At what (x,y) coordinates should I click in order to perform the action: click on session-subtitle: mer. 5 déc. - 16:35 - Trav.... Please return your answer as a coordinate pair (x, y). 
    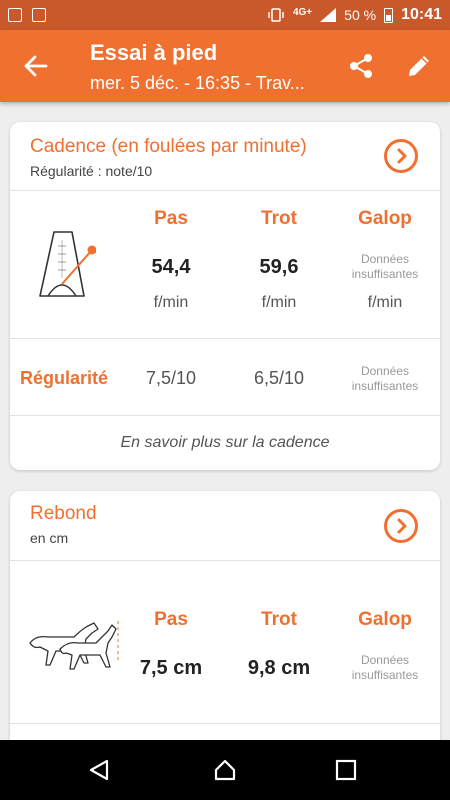
    Looking at the image, I should click on (197, 83).